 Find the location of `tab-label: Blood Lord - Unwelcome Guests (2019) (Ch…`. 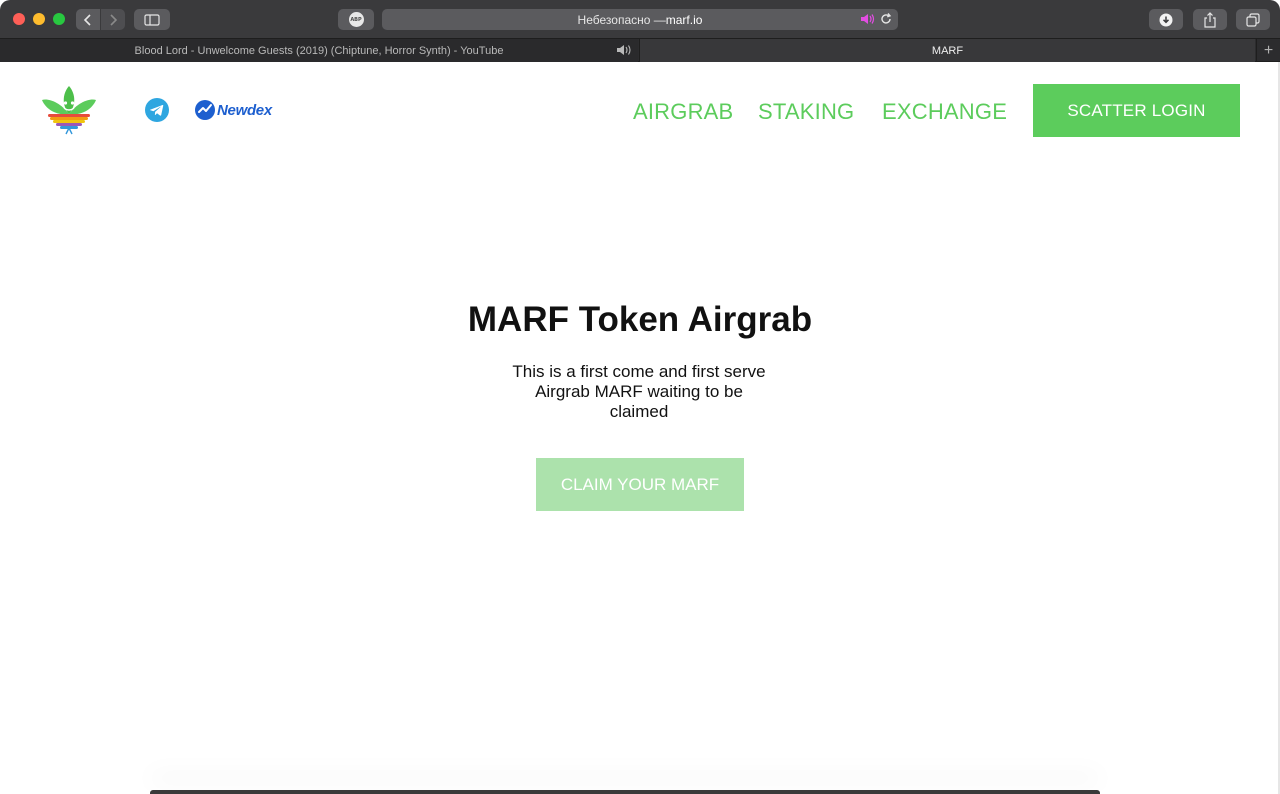

tab-label: Blood Lord - Unwelcome Guests (2019) (Ch… is located at coordinates (319, 50).